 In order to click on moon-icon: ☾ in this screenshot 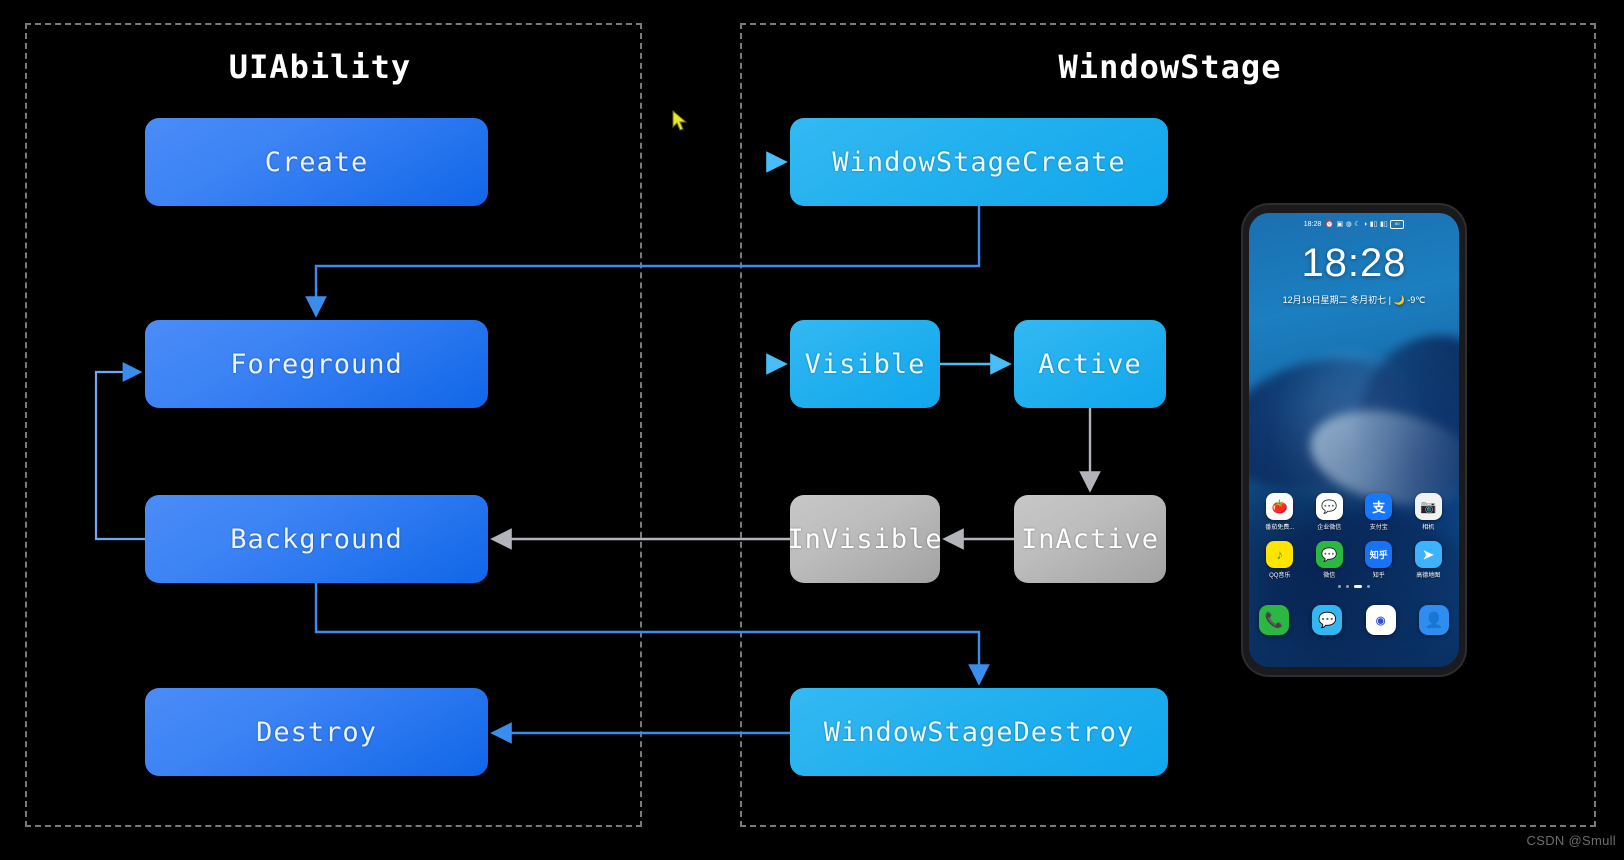, I will do `click(1357, 224)`.